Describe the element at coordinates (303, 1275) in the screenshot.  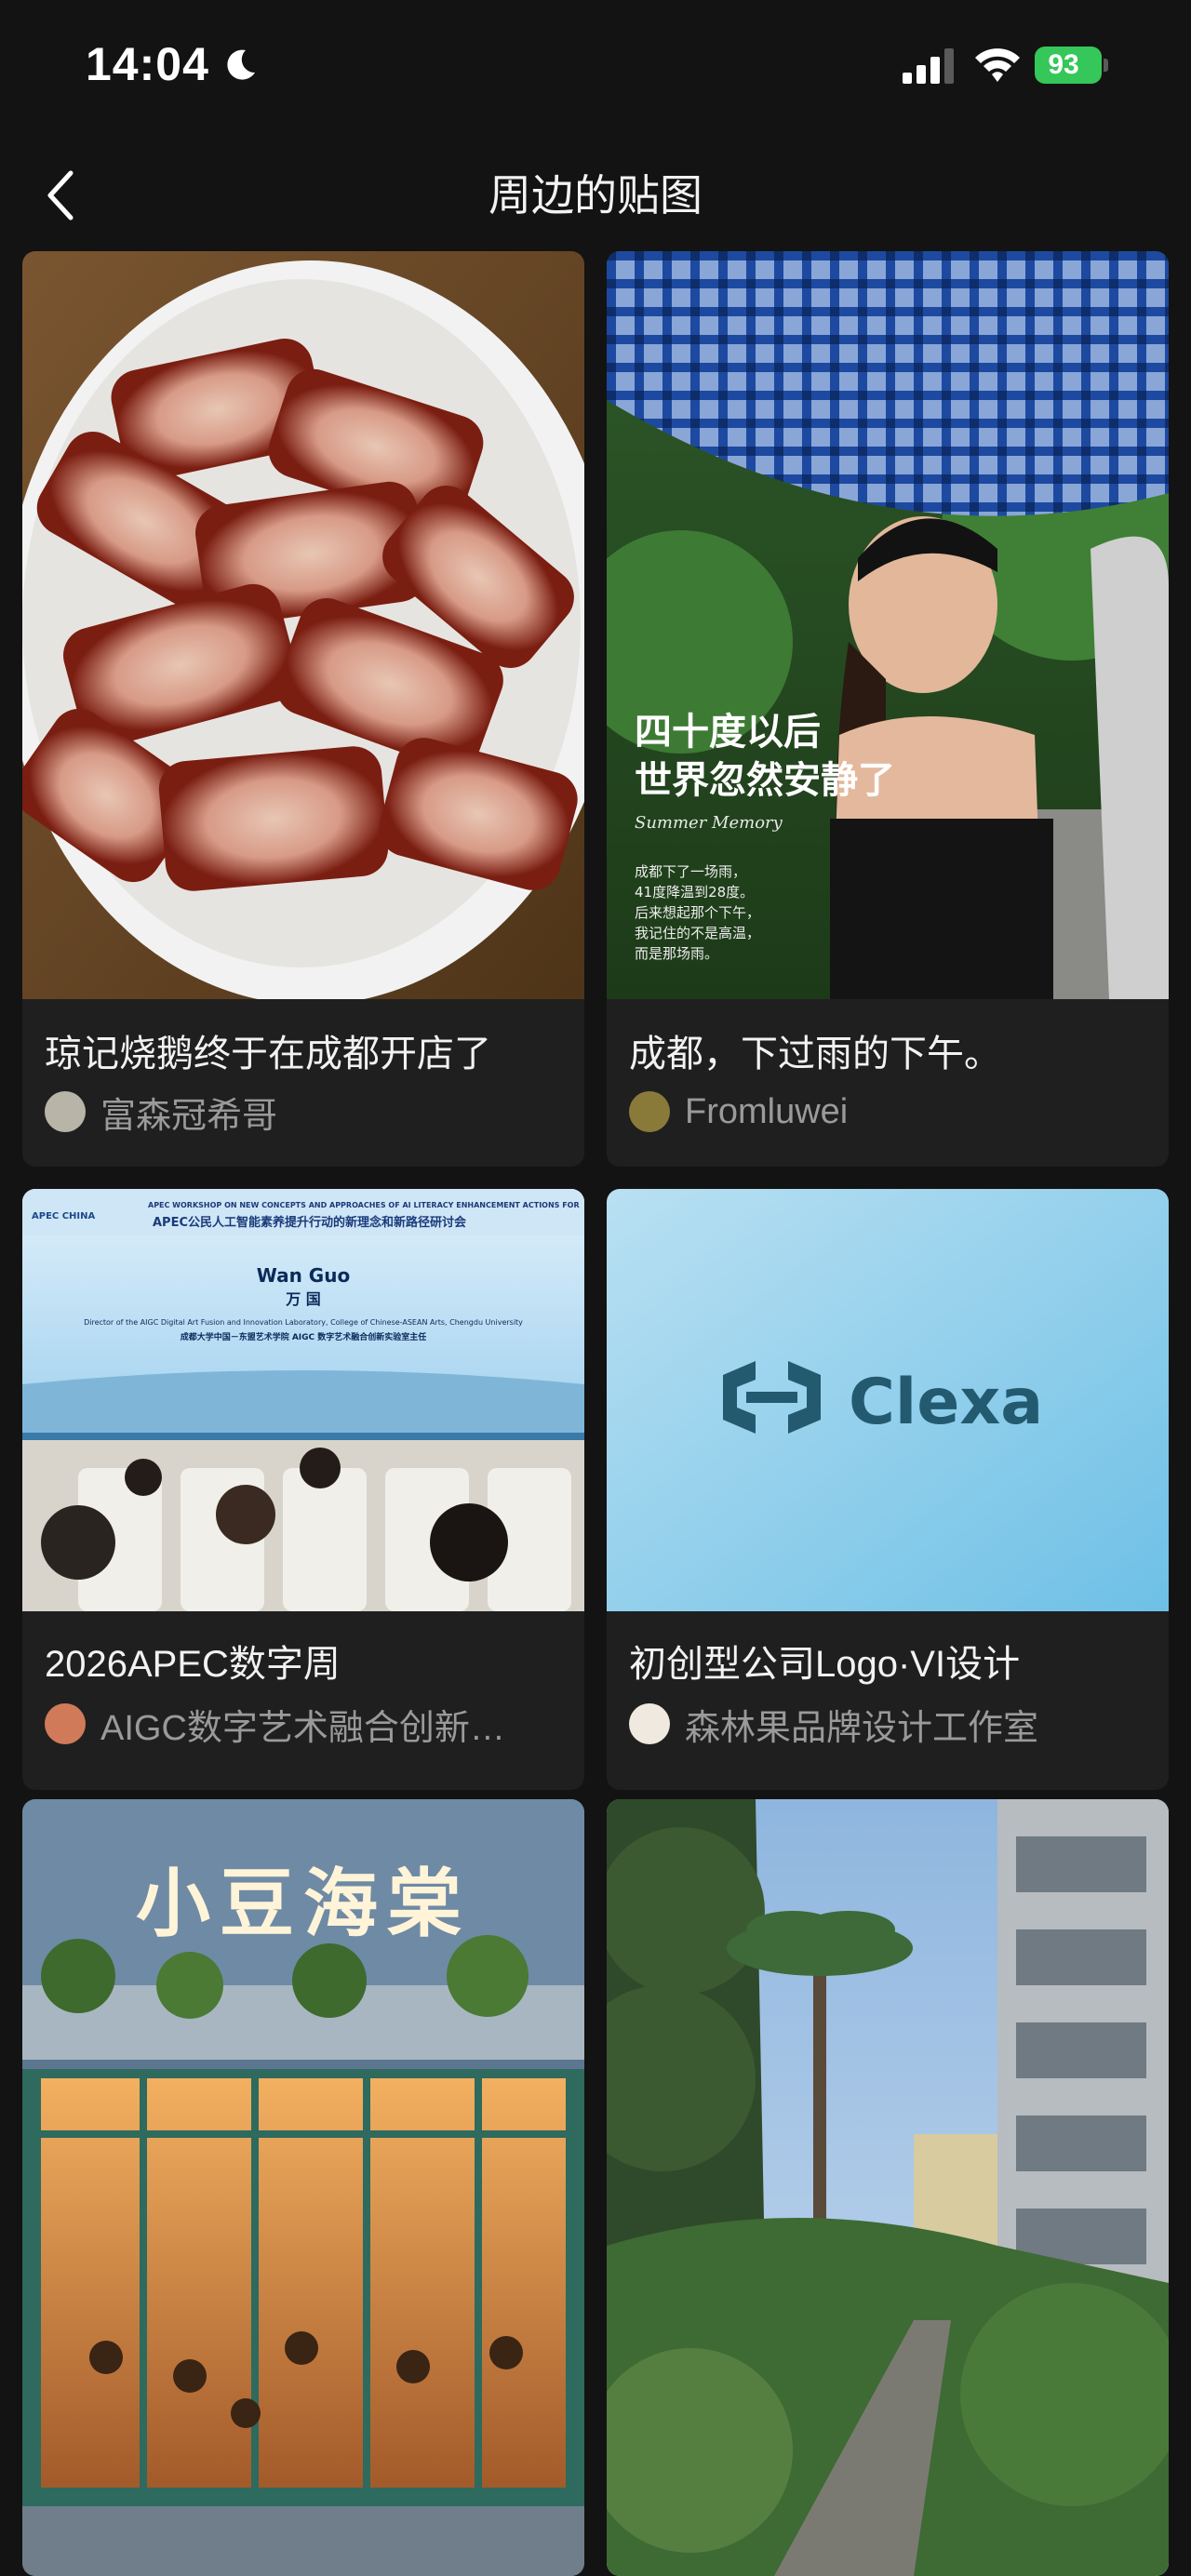
I see `speaker-en: Wan Guo` at that location.